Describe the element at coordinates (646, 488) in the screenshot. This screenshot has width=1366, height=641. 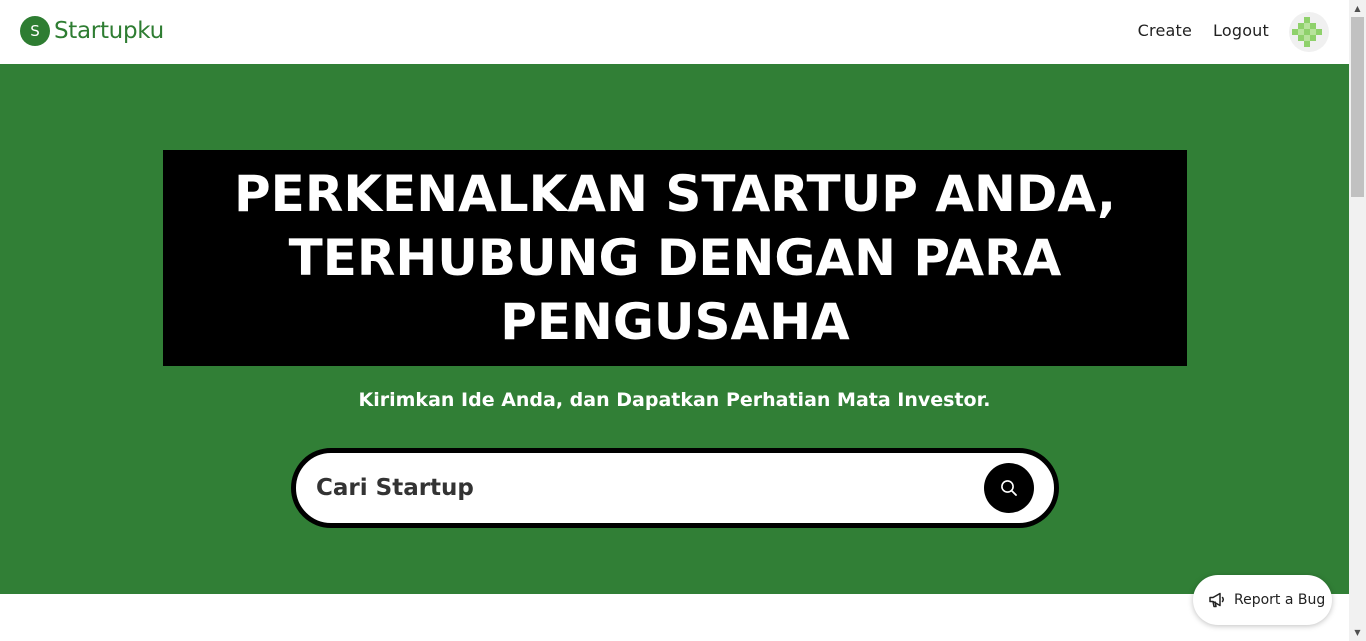
I see `search-input` at that location.